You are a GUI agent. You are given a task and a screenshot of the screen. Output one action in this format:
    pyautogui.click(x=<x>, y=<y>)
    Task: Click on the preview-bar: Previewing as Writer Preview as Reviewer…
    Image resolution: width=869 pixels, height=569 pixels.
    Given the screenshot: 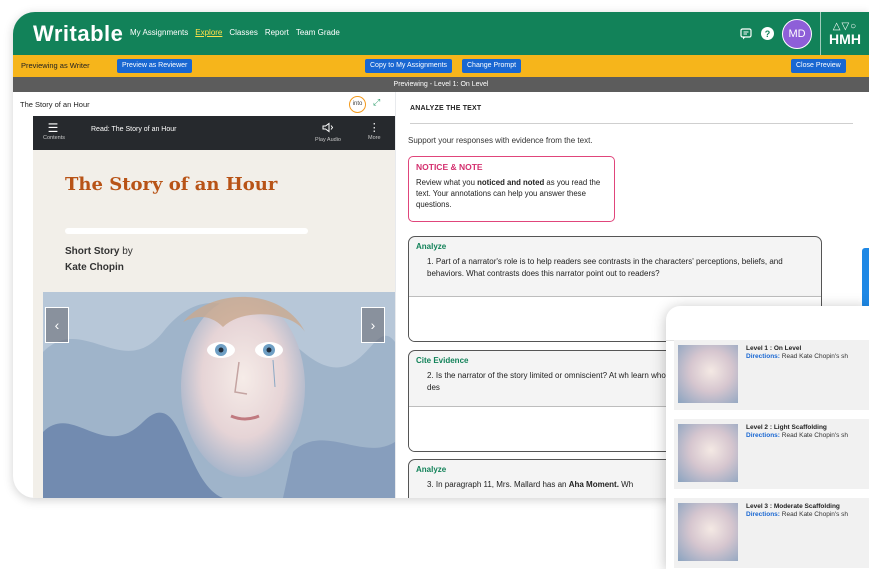 What is the action you would take?
    pyautogui.click(x=441, y=66)
    